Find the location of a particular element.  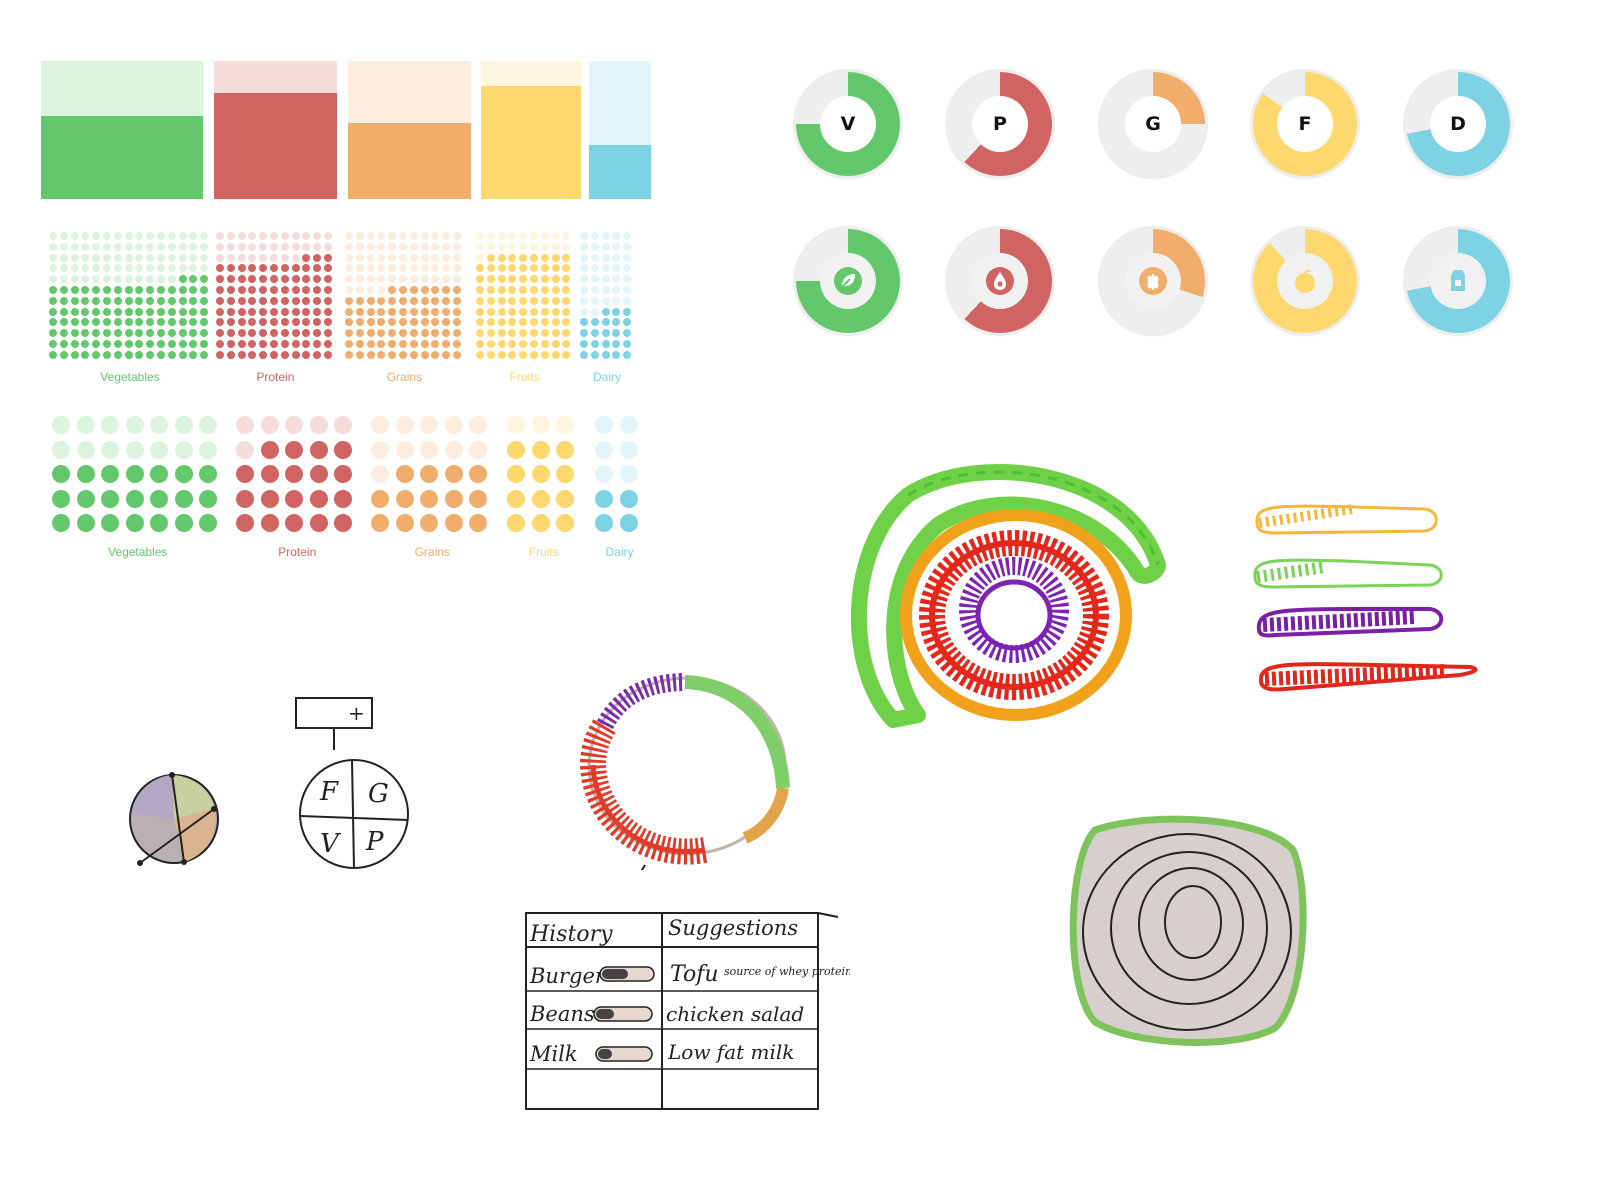

history-item-1: Burger is located at coordinates (568, 976).